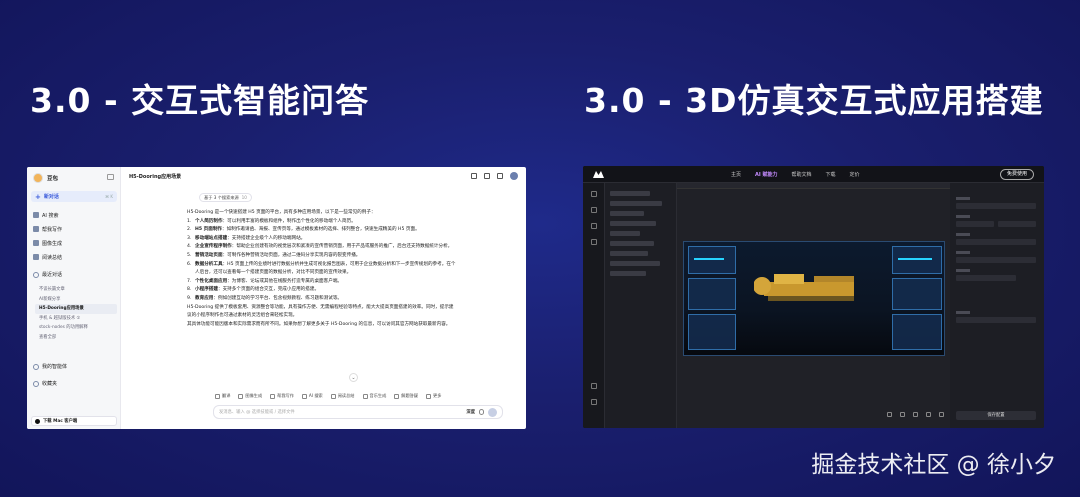 The width and height of the screenshot is (1080, 497). What do you see at coordinates (481, 412) in the screenshot?
I see `mic-icon` at bounding box center [481, 412].